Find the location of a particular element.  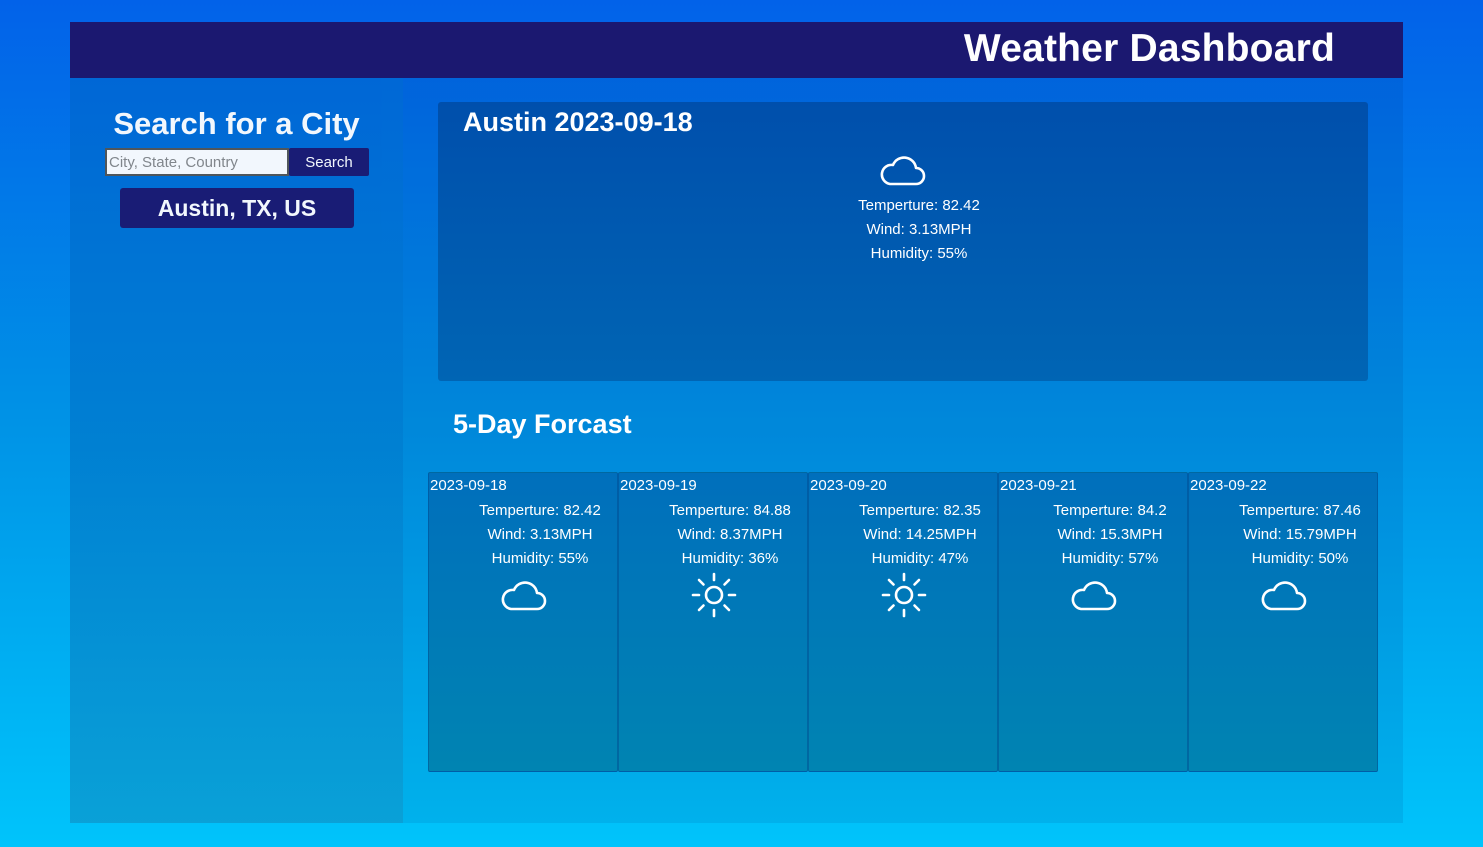

forecast-humidity: Humidity: 36% is located at coordinates (730, 558).